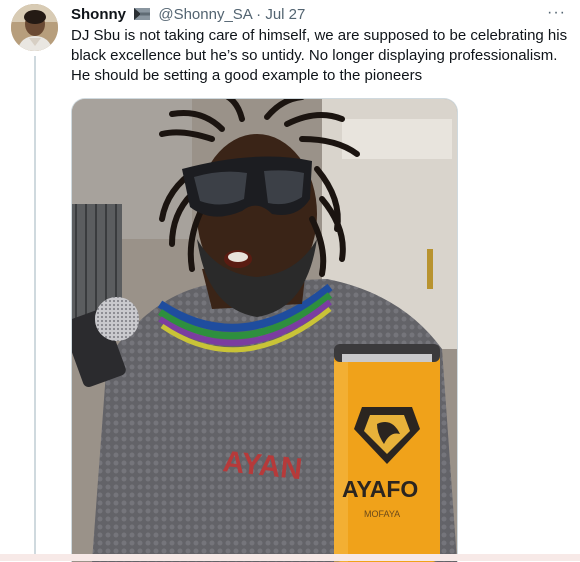 Image resolution: width=580 pixels, height=562 pixels. I want to click on bottom-divider, so click(290, 557).